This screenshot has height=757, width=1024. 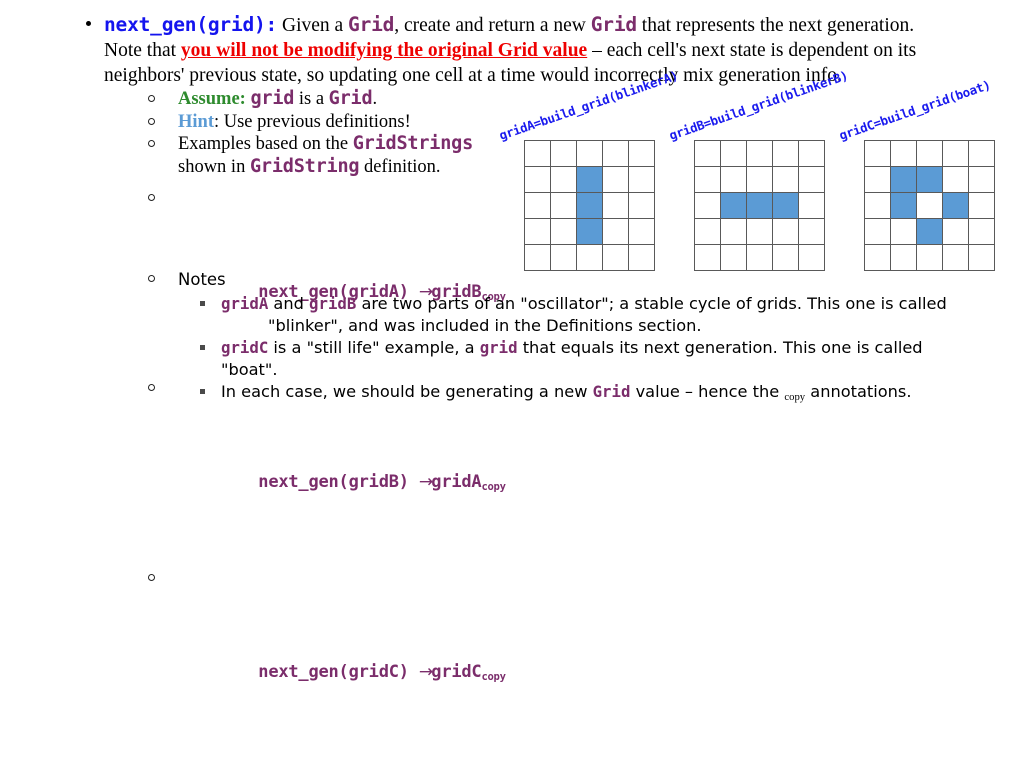 What do you see at coordinates (214, 166) in the screenshot?
I see `examples-text-2: shown in` at bounding box center [214, 166].